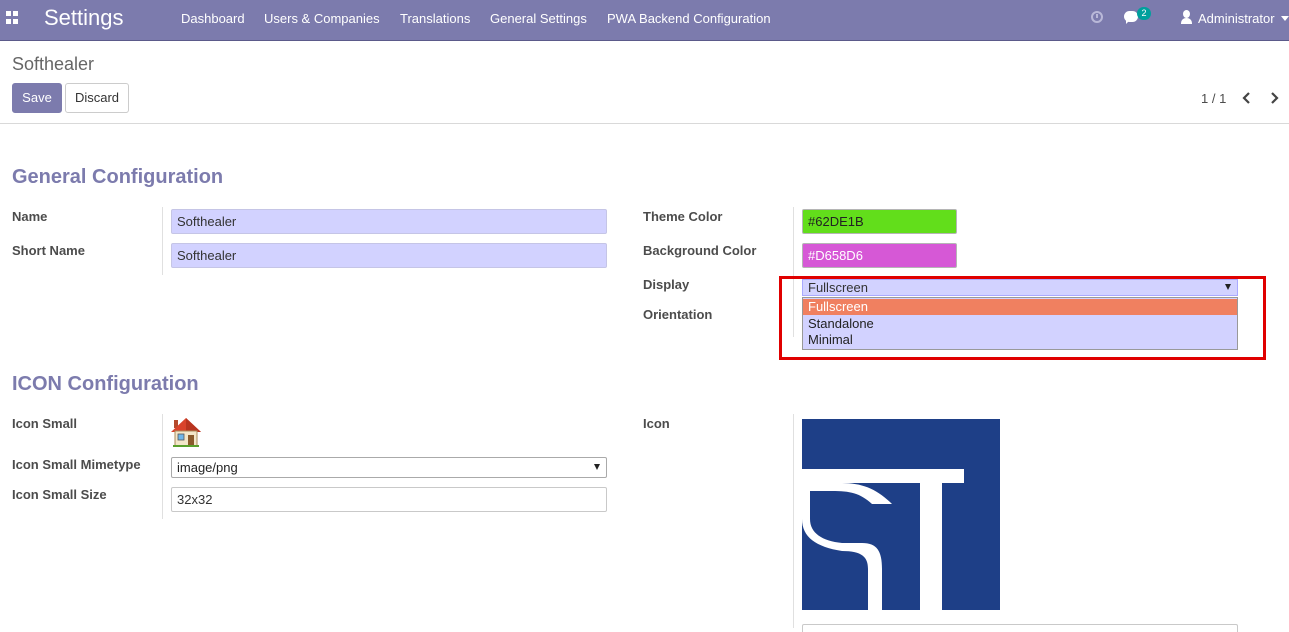  Describe the element at coordinates (389, 255) in the screenshot. I see `short-name-input: Softhealer` at that location.